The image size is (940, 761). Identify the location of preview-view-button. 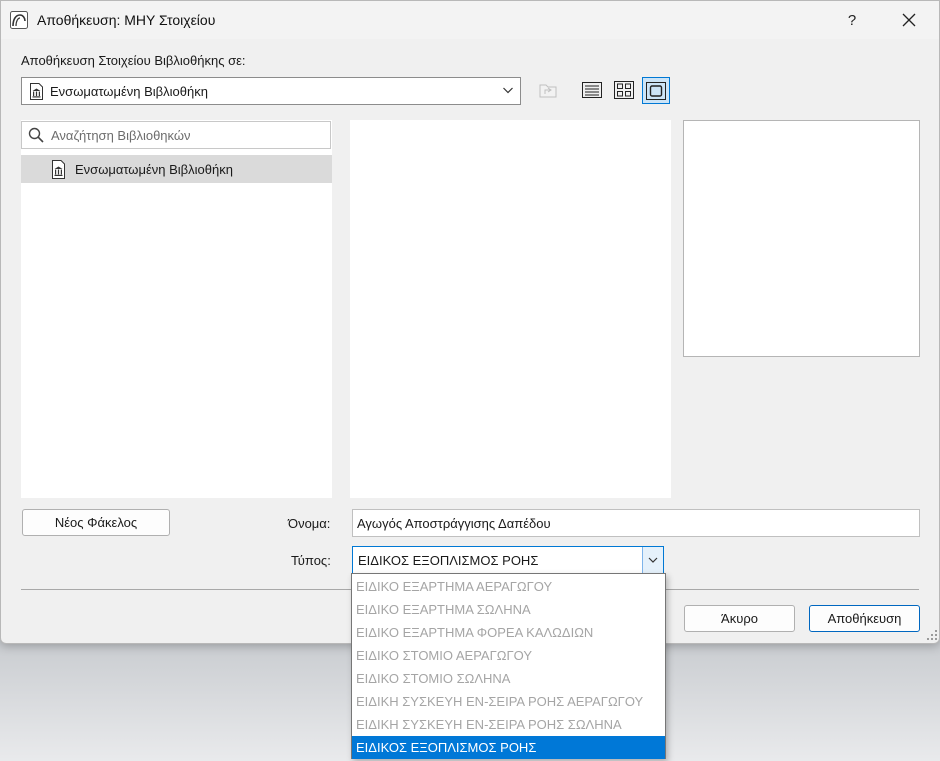
(656, 90).